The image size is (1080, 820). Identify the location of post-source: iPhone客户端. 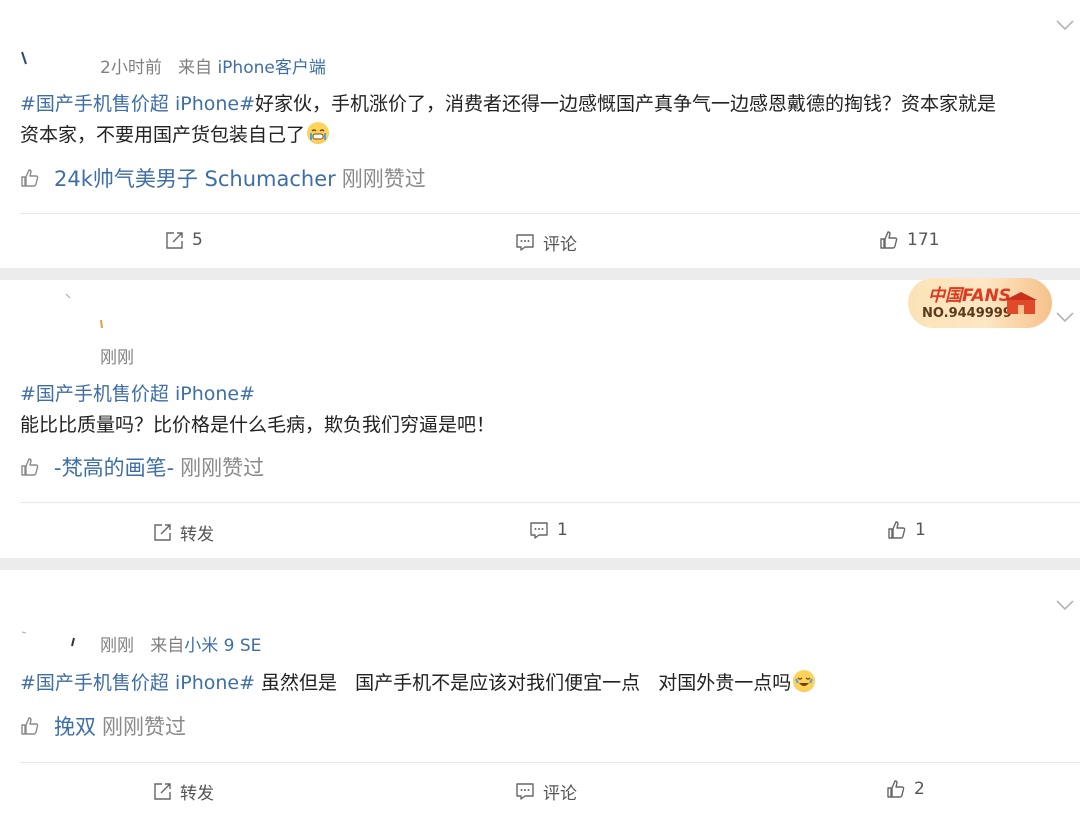
(271, 68).